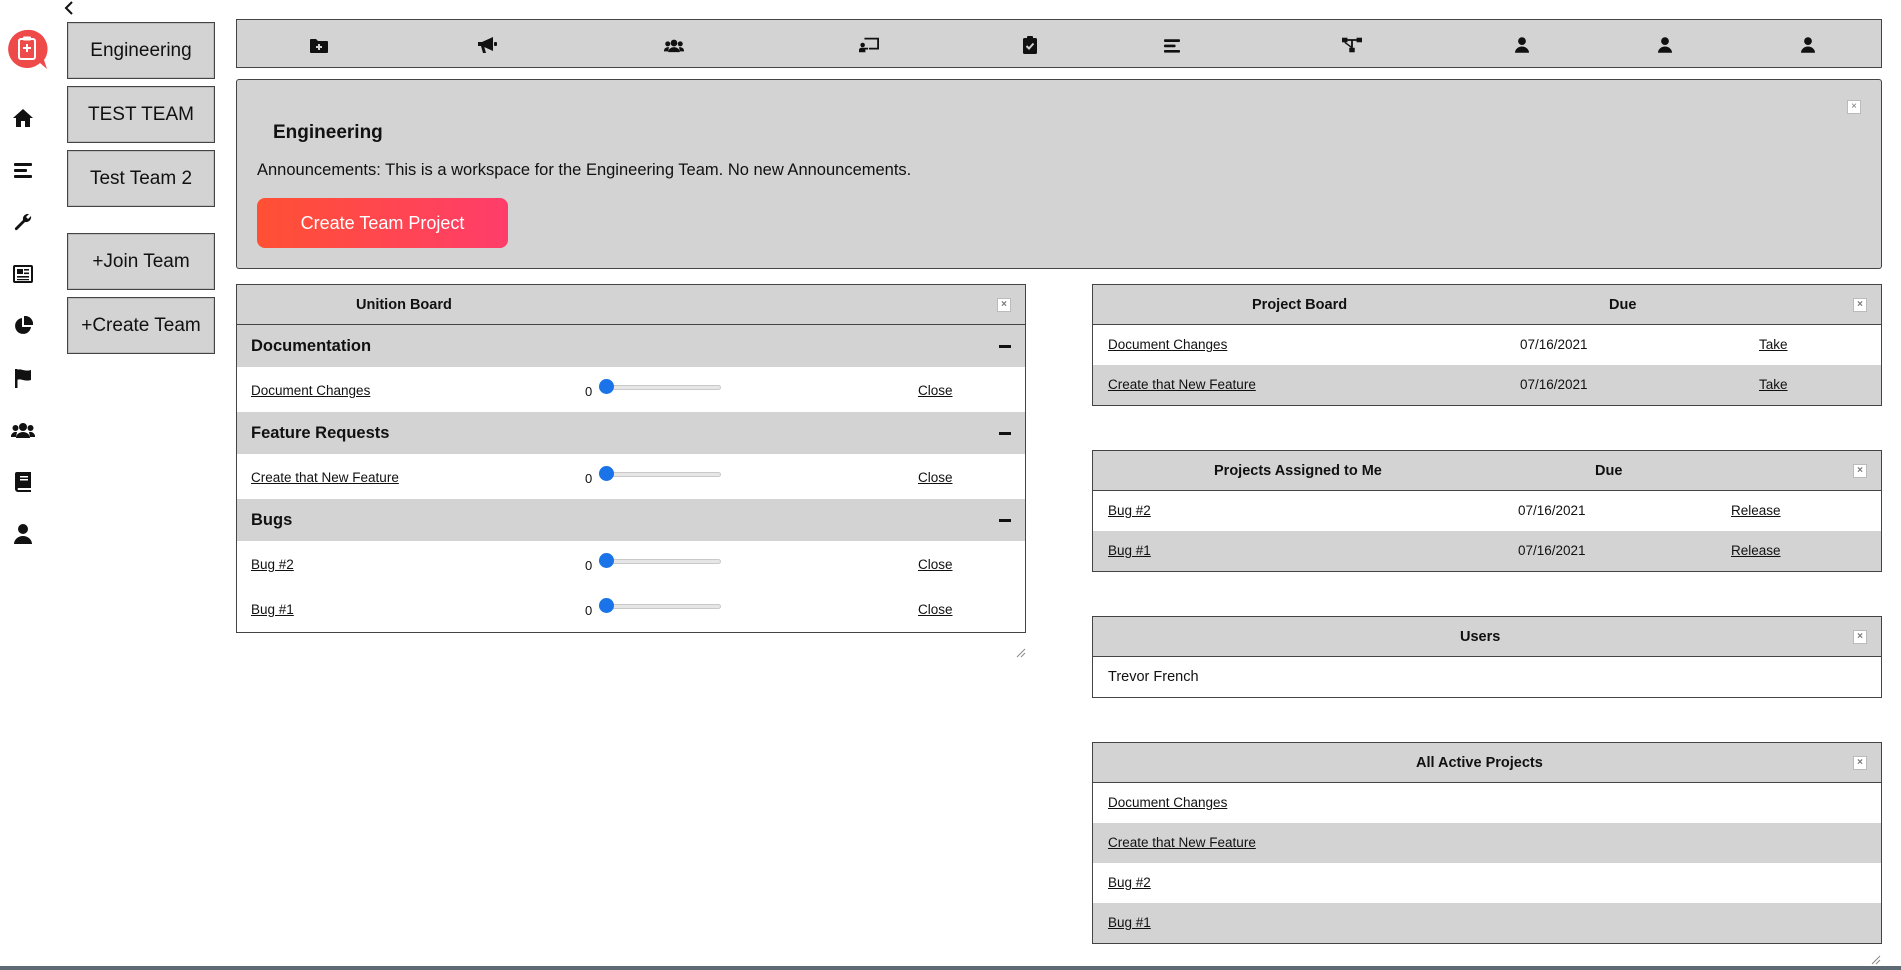 Image resolution: width=1901 pixels, height=970 pixels. I want to click on join-team-button: +Join Team, so click(141, 261).